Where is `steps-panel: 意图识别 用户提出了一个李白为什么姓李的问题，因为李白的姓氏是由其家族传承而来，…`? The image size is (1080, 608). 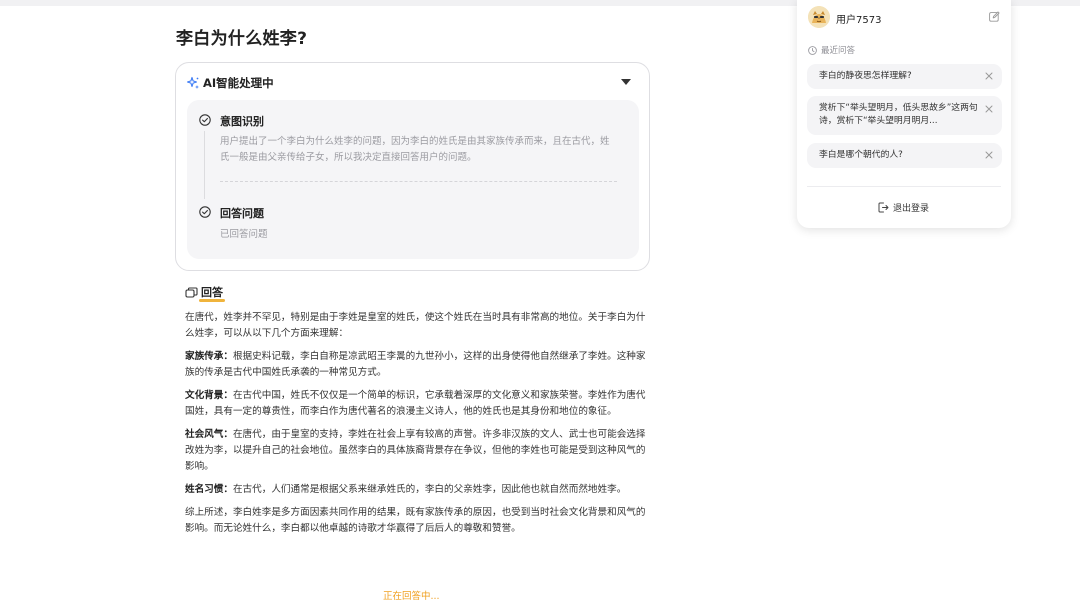
steps-panel: 意图识别 用户提出了一个李白为什么姓李的问题，因为李白的姓氏是由其家族传承而来，… is located at coordinates (413, 179).